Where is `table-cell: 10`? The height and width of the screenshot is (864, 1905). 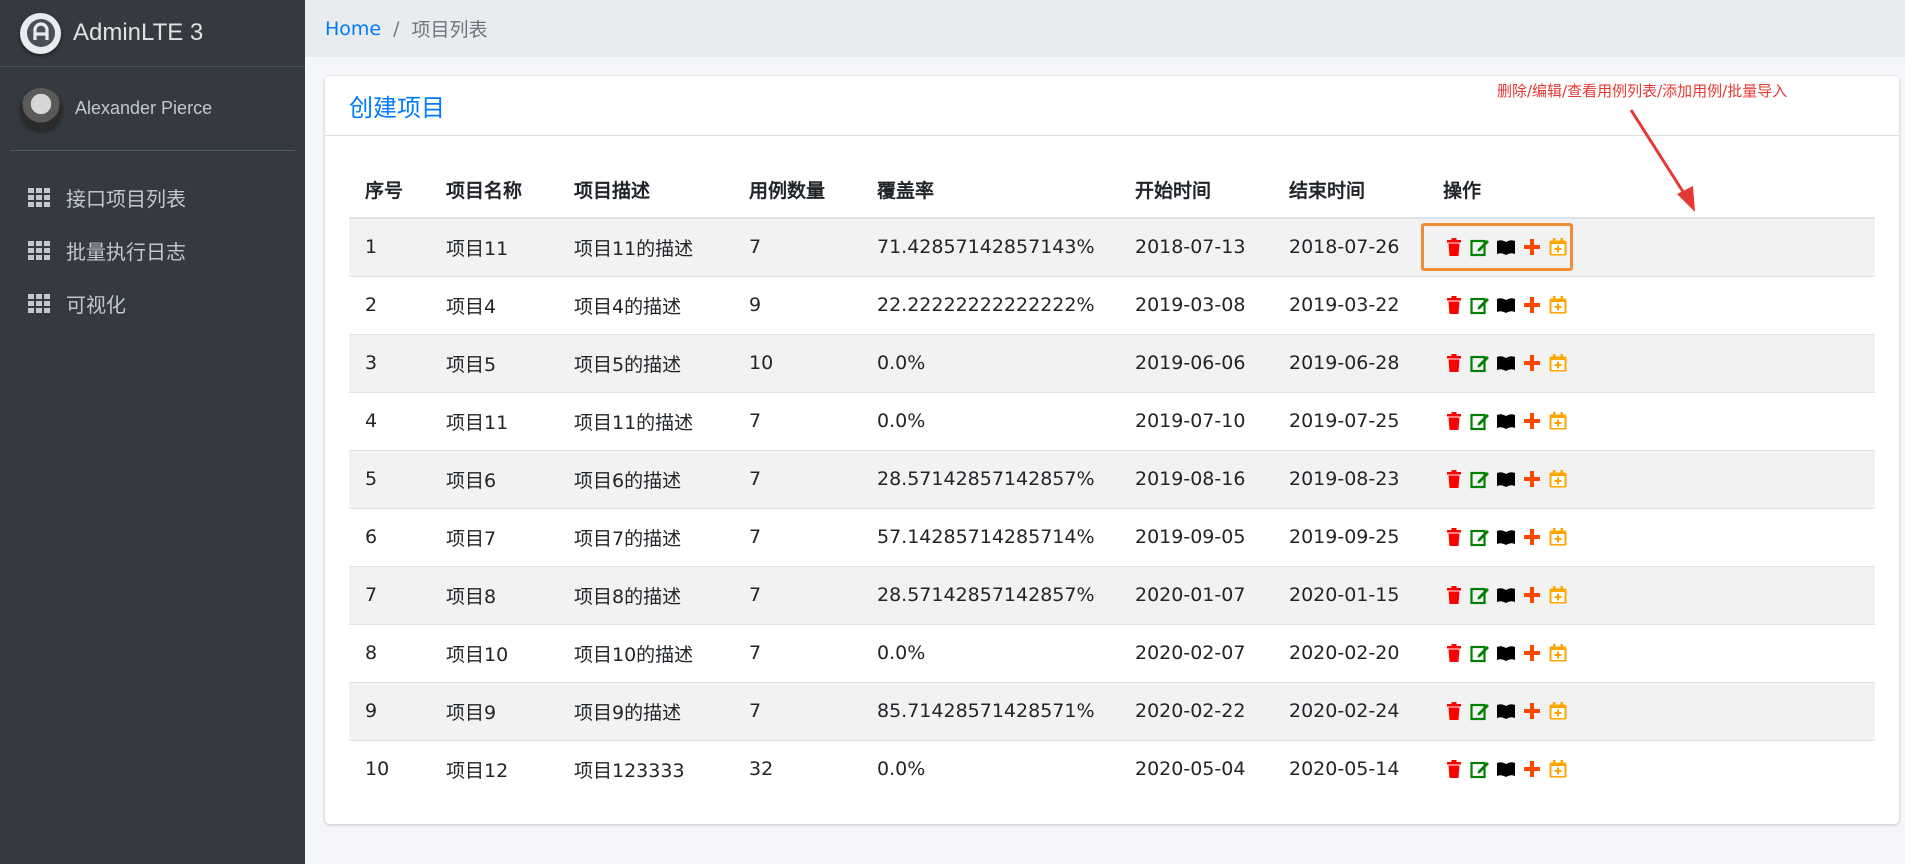
table-cell: 10 is located at coordinates (389, 768).